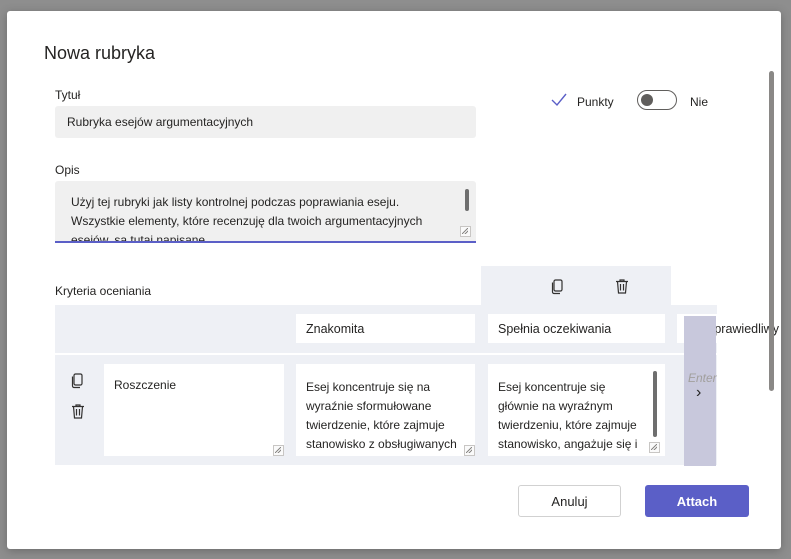 This screenshot has height=559, width=791. Describe the element at coordinates (654, 447) in the screenshot. I see `description-2-resize-handle` at that location.